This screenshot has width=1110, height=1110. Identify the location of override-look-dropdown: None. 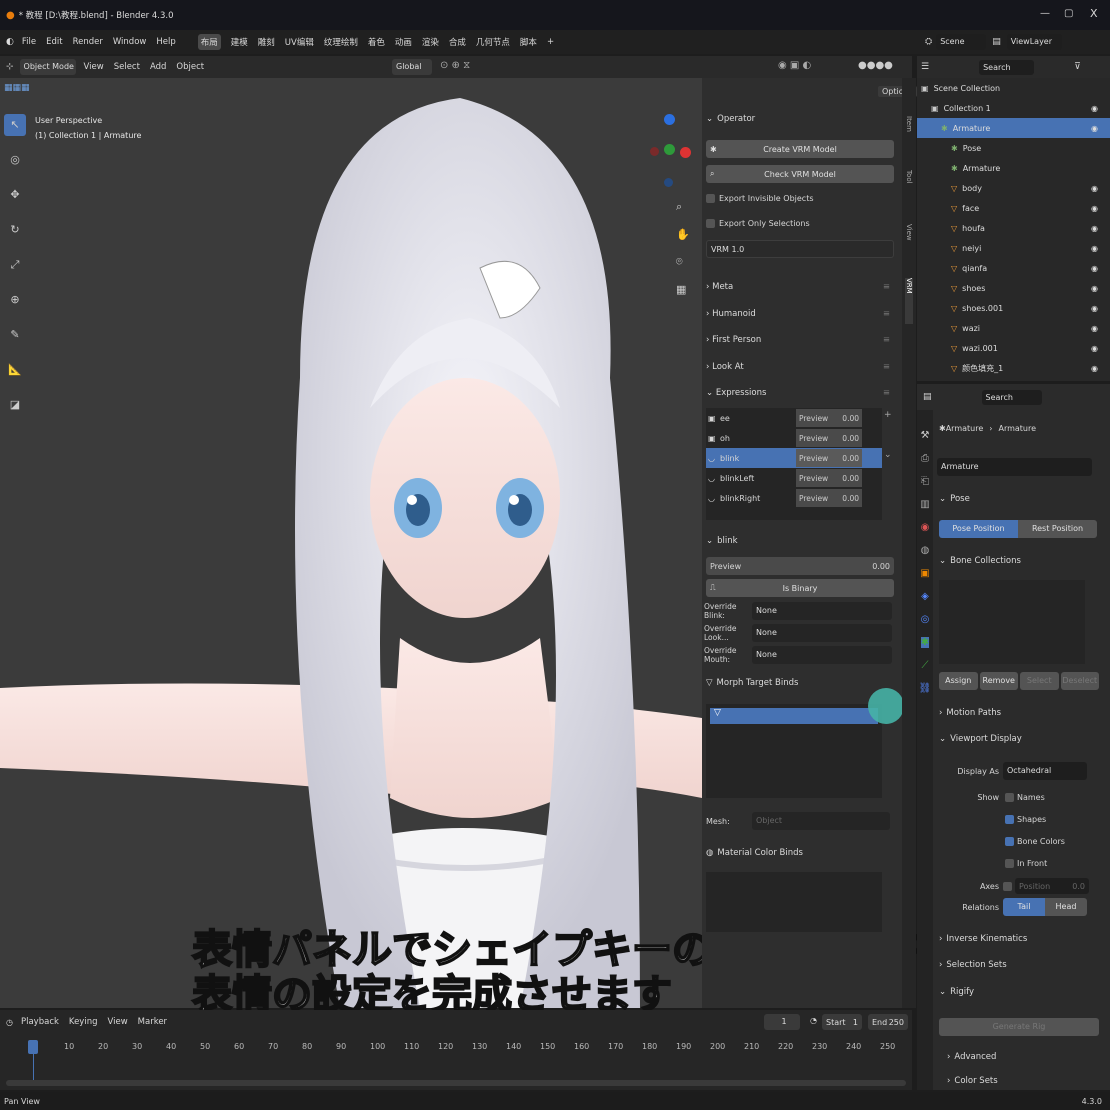
(822, 633).